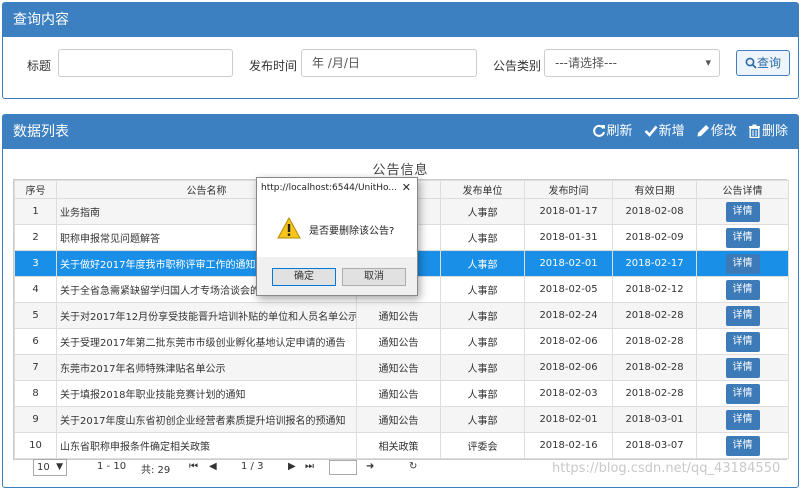 The width and height of the screenshot is (804, 491). Describe the element at coordinates (206, 367) in the screenshot. I see `cell-name: 东莞市2017年名师特殊津贴名单公示` at that location.